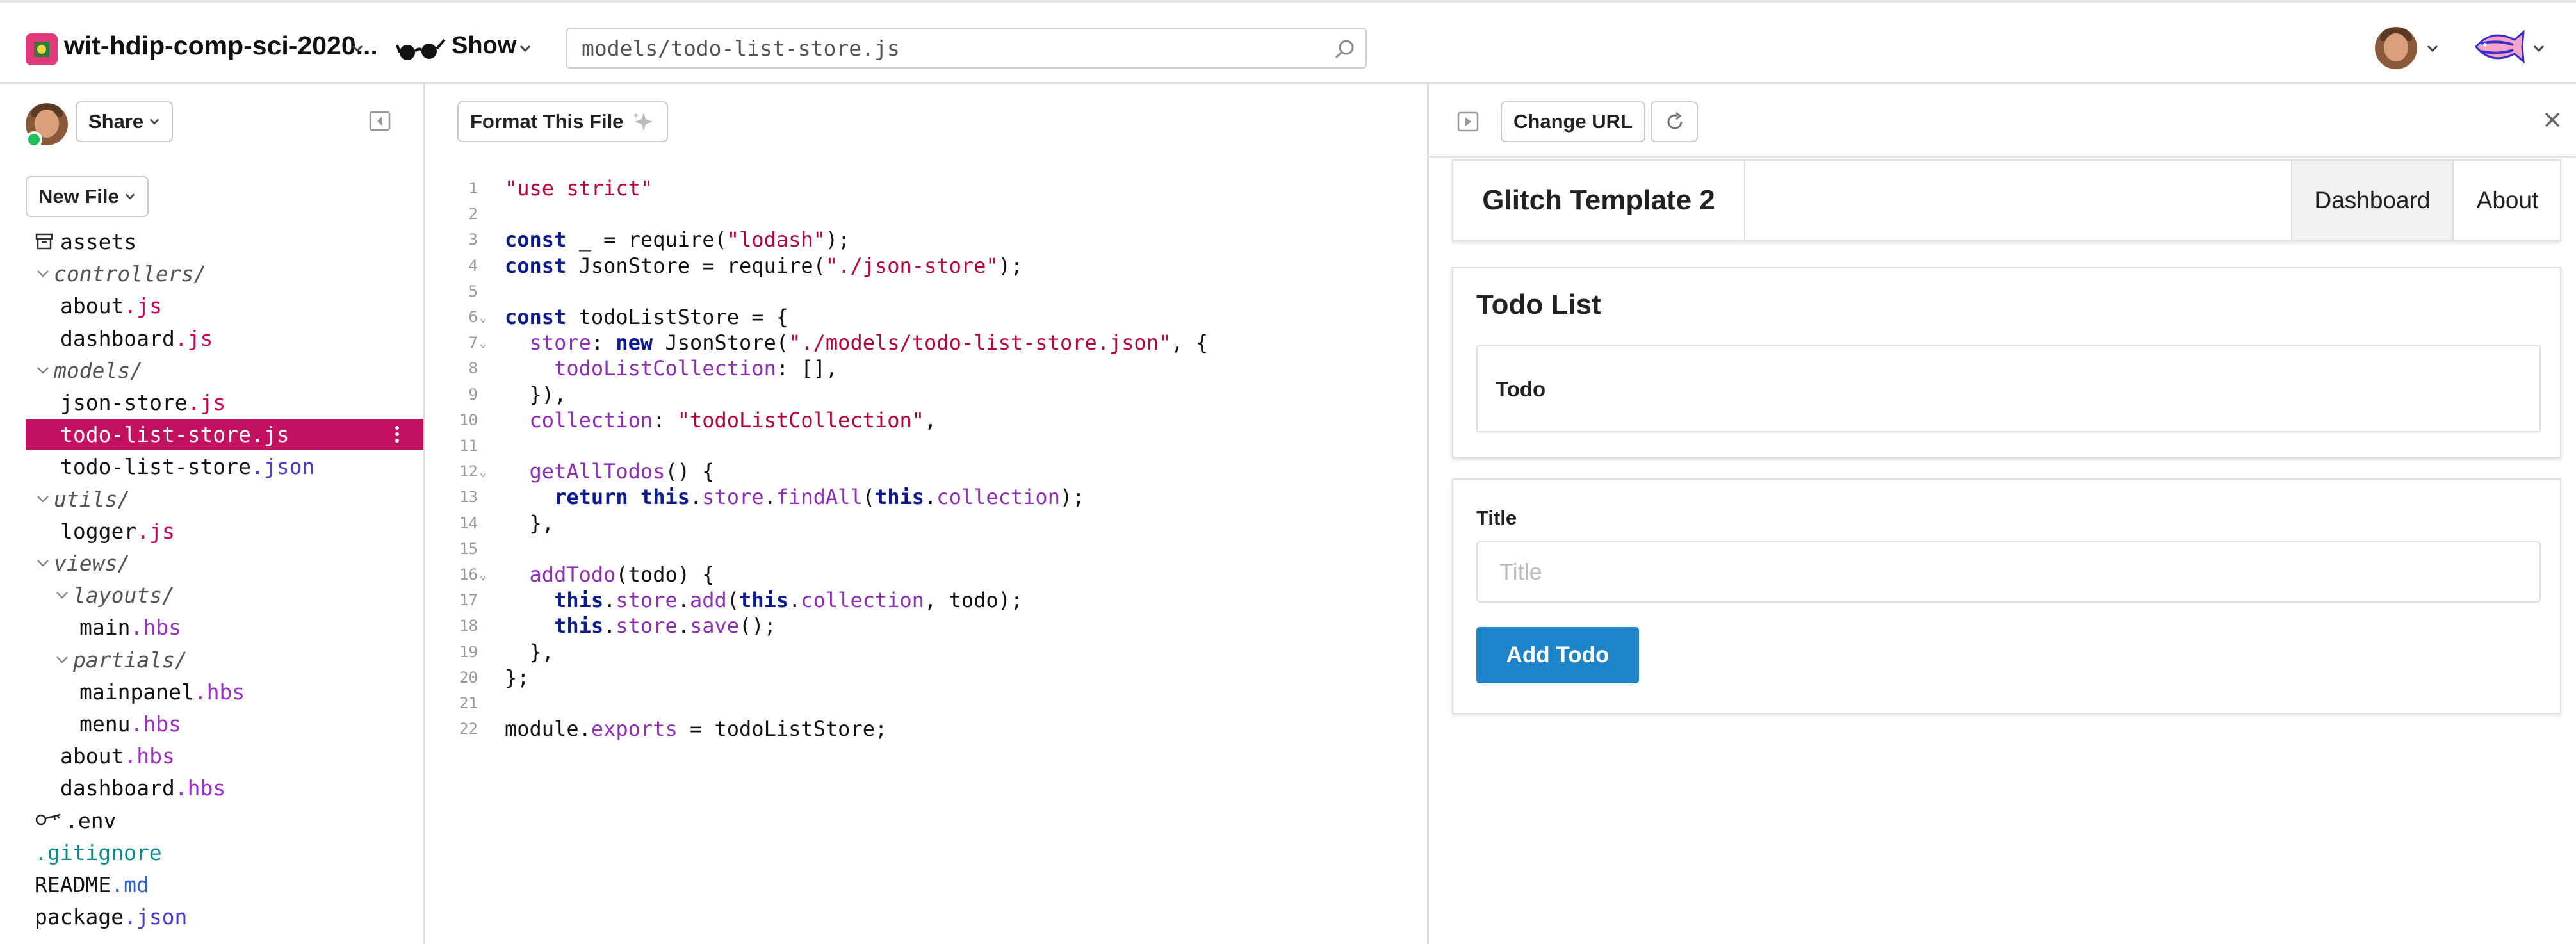 This screenshot has height=944, width=2576. I want to click on search-box, so click(966, 48).